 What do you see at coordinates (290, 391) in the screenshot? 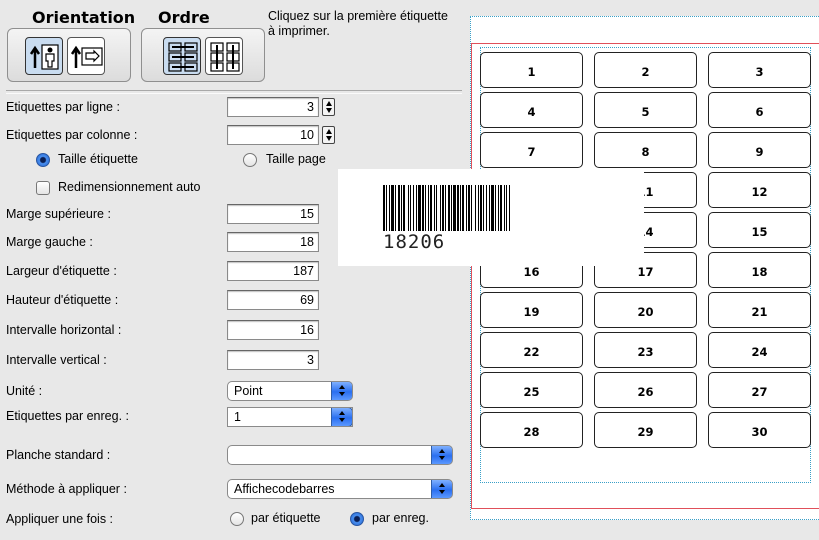
I see `unit-popup: Point` at bounding box center [290, 391].